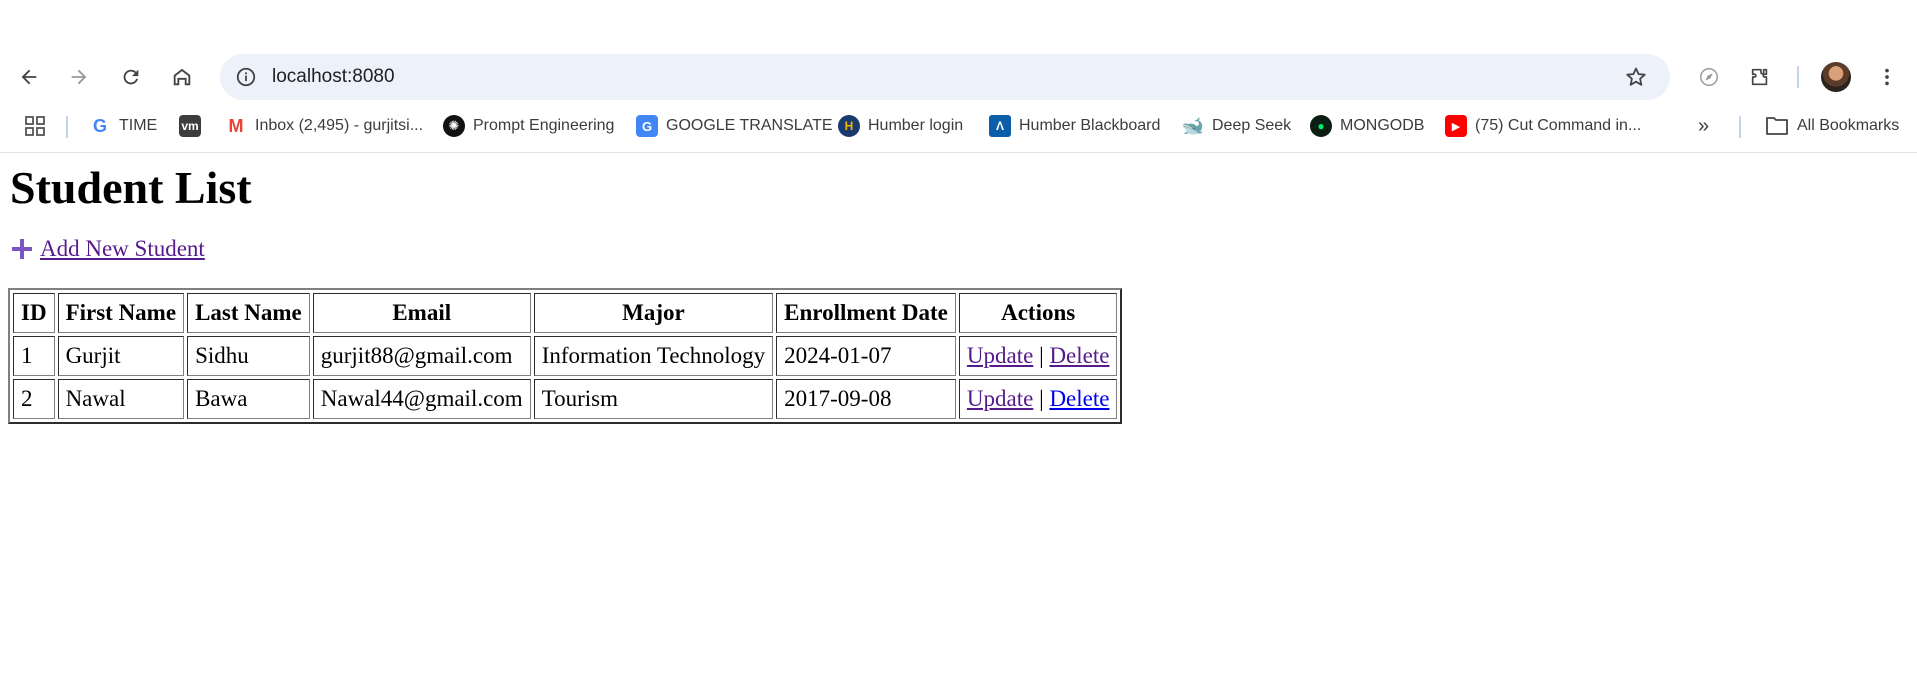 This screenshot has height=696, width=1917. Describe the element at coordinates (653, 313) in the screenshot. I see `header-major: Major` at that location.